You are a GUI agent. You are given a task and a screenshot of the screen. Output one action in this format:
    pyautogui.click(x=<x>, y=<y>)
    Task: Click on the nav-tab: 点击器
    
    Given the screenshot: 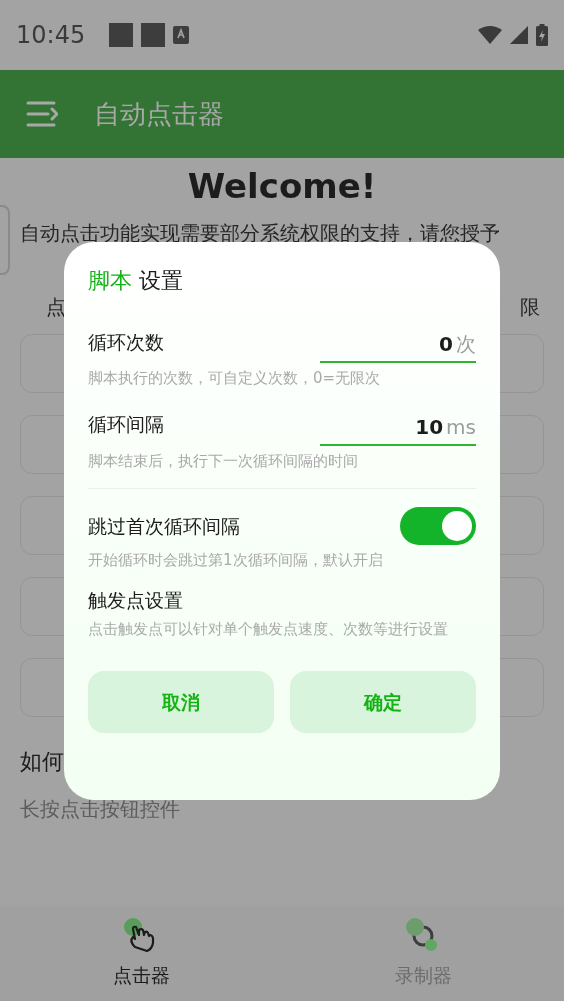 What is the action you would take?
    pyautogui.click(x=141, y=953)
    